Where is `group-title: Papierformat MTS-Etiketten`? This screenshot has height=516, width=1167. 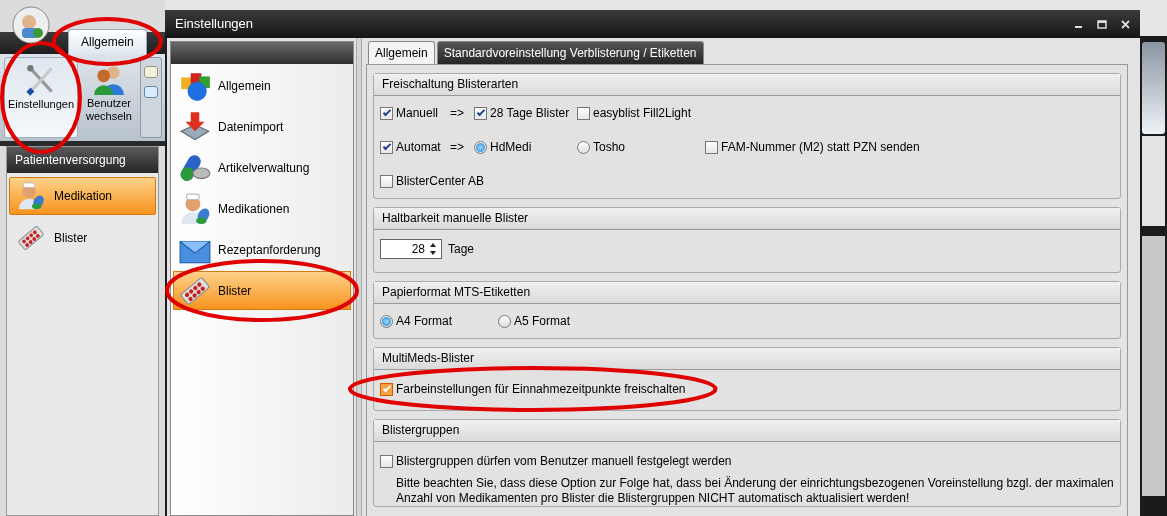
group-title: Papierformat MTS-Etiketten is located at coordinates (747, 293).